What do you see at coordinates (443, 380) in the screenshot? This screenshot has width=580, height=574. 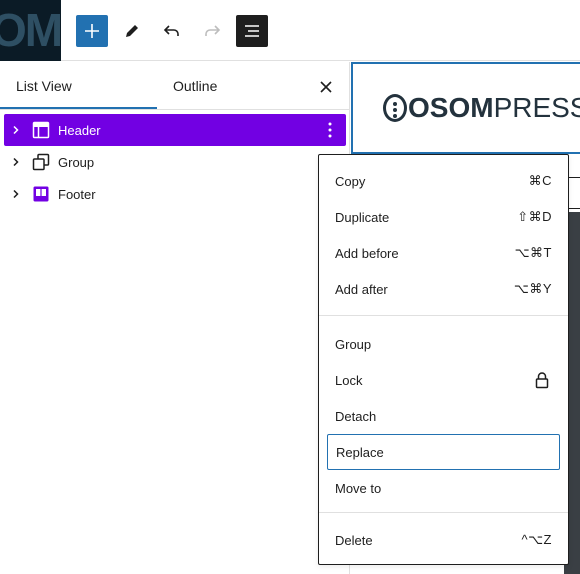 I see `menu-item-lock: Lock` at bounding box center [443, 380].